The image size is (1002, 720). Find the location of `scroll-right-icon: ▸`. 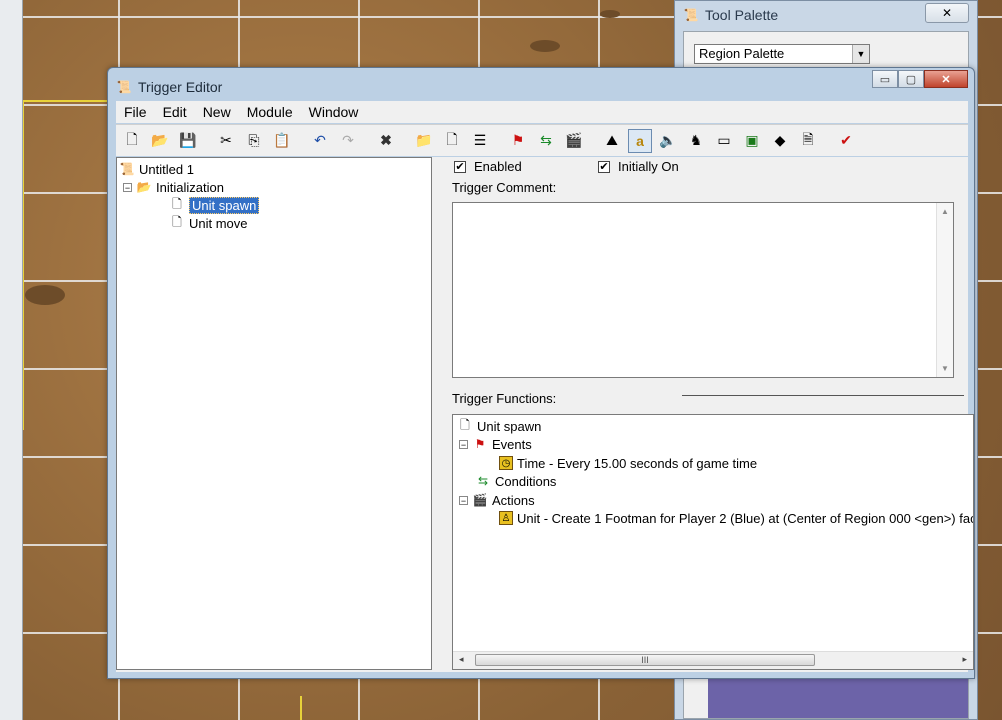

scroll-right-icon: ▸ is located at coordinates (964, 659).